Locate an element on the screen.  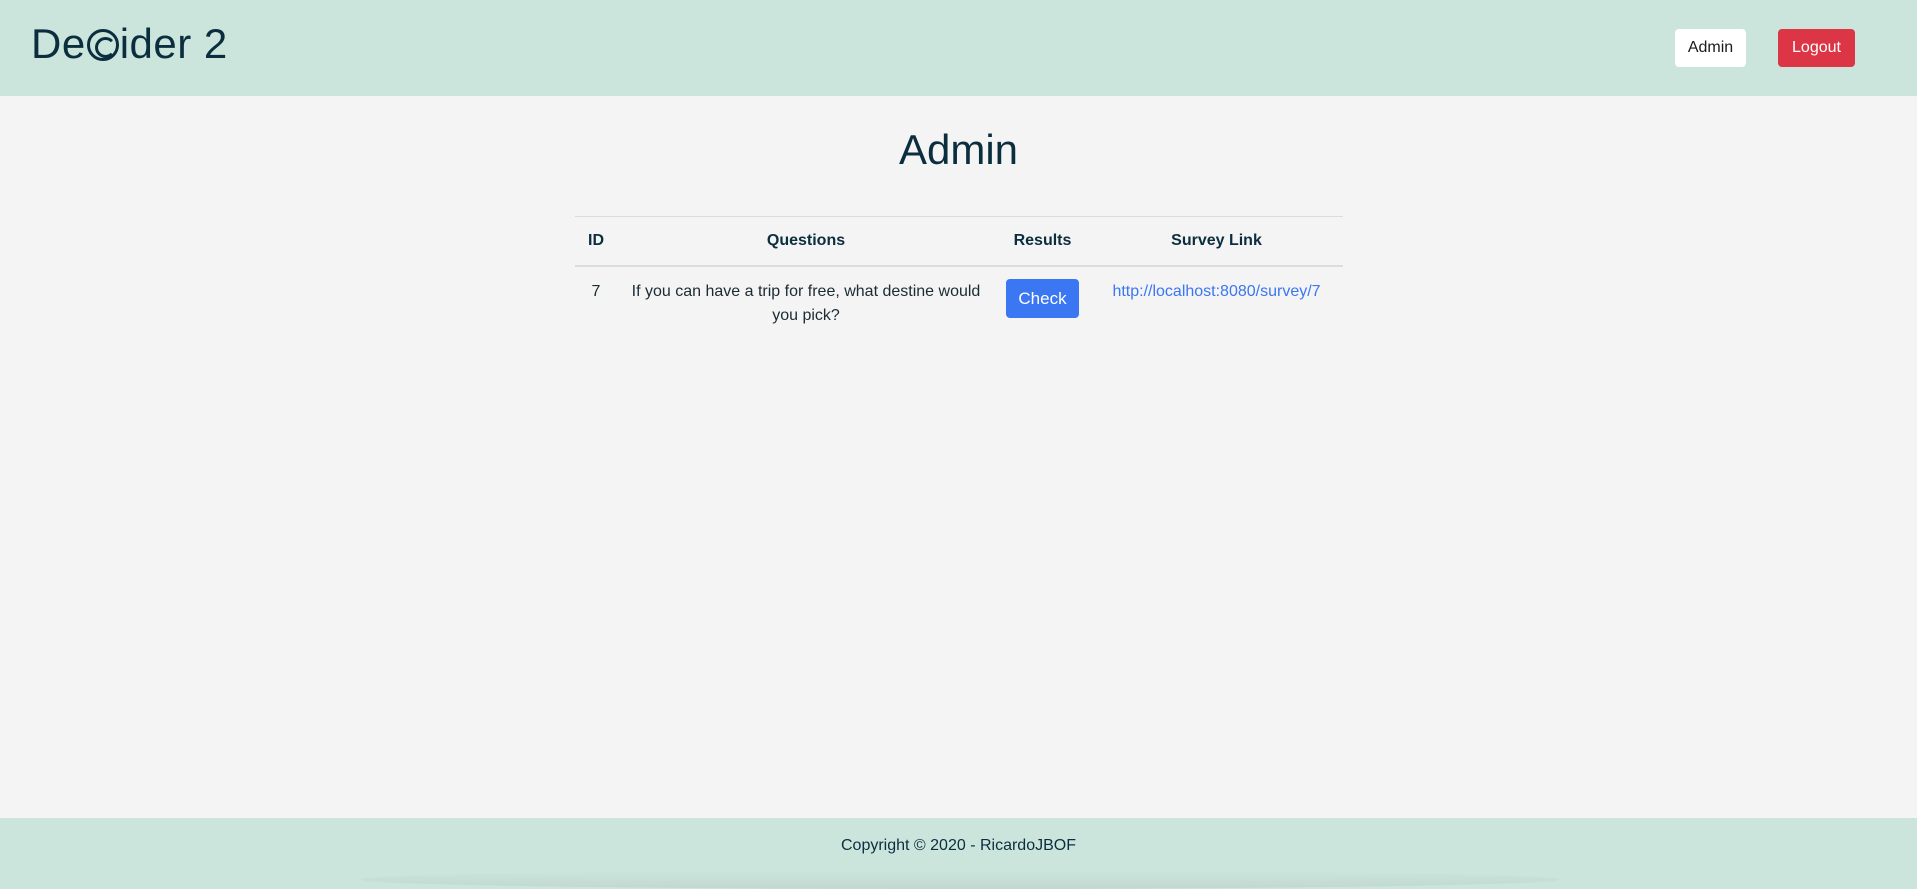
column-header-results: Results is located at coordinates (1042, 241).